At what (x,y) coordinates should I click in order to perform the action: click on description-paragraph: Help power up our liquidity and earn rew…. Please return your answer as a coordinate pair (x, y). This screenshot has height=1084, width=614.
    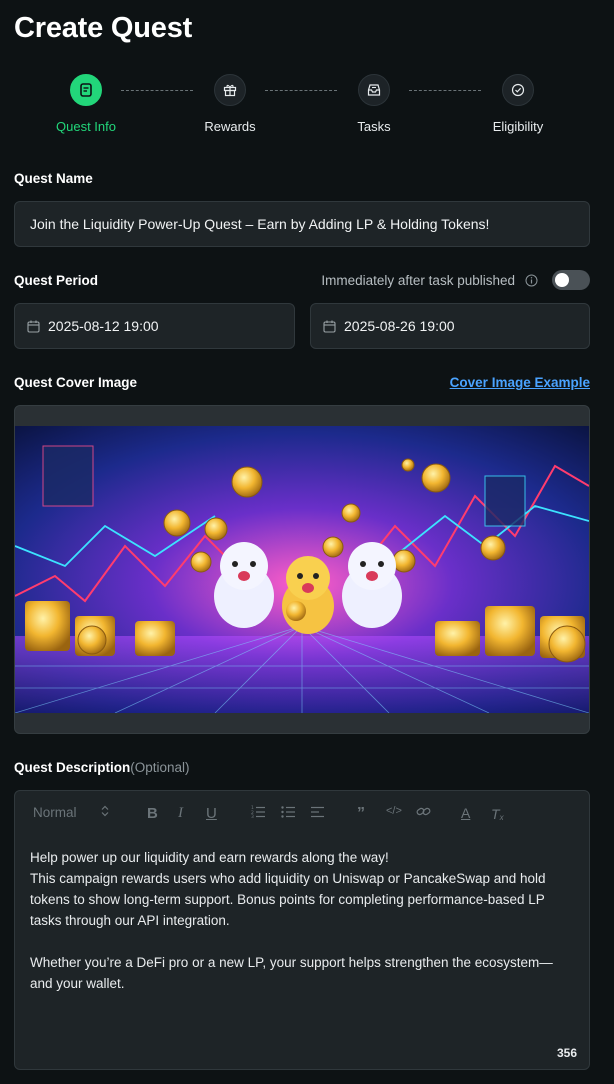
    Looking at the image, I should click on (209, 857).